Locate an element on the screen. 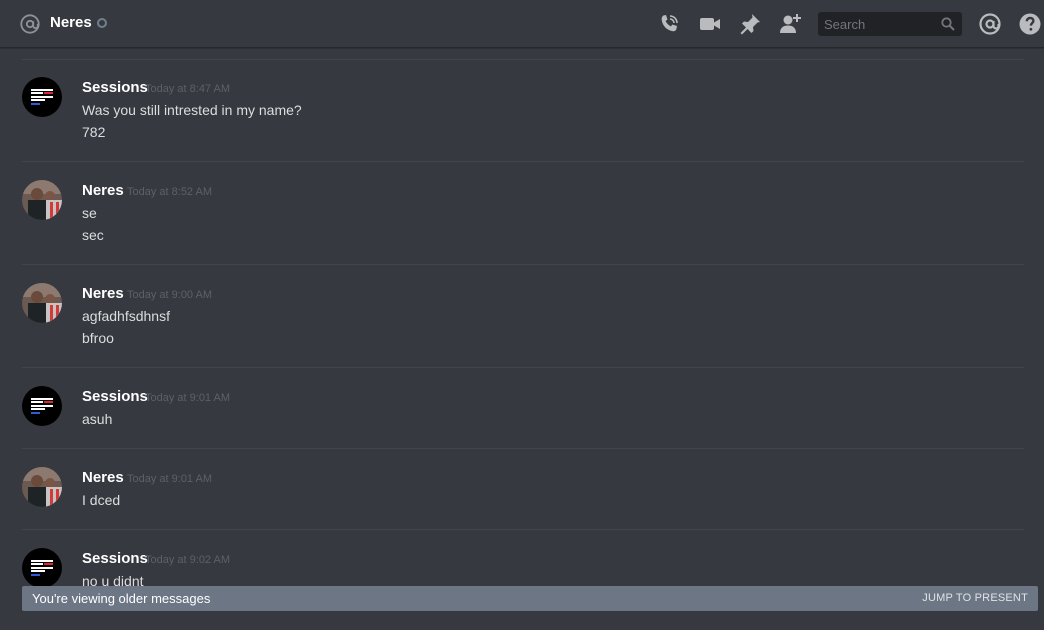 The image size is (1044, 630). jump-to-present-button: JUMP TO PRESENT is located at coordinates (975, 598).